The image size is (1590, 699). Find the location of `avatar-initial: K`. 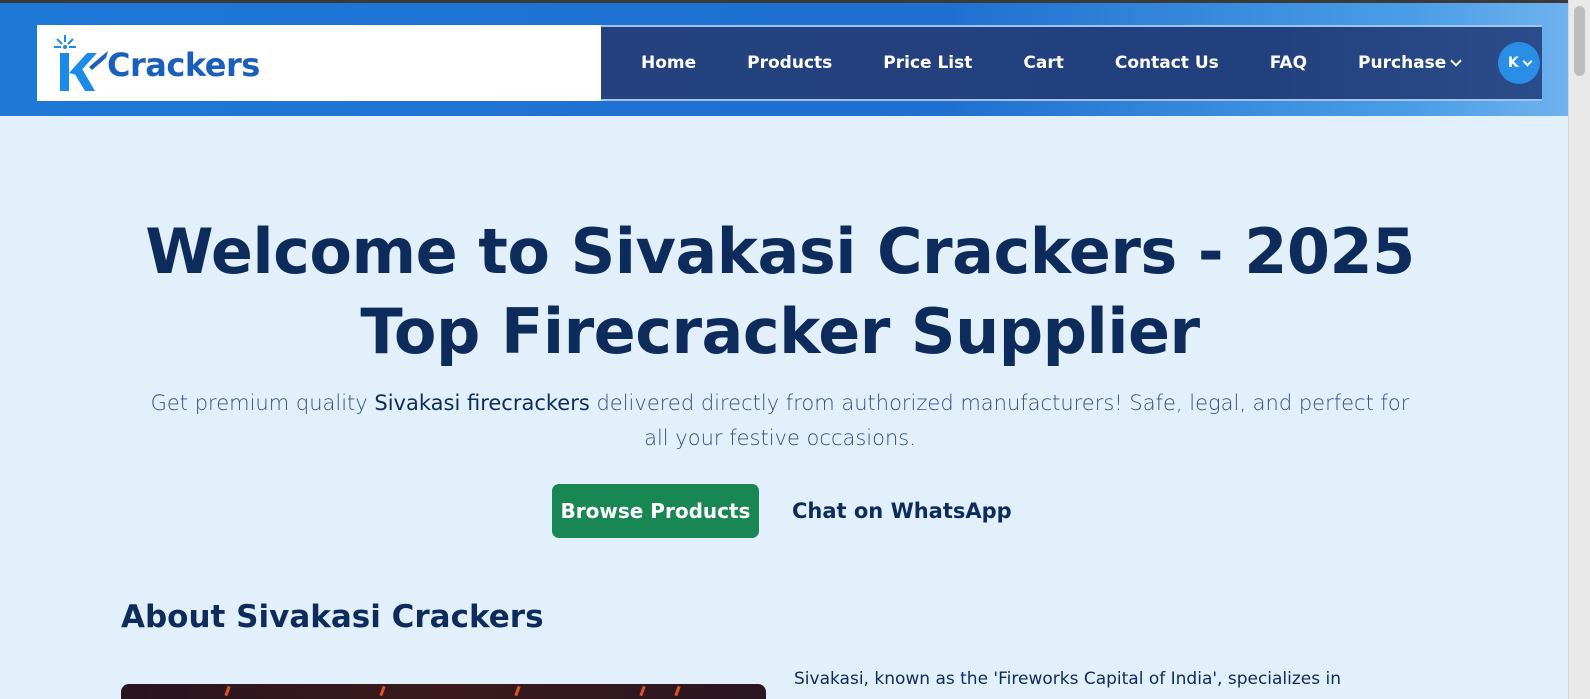

avatar-initial: K is located at coordinates (1513, 63).